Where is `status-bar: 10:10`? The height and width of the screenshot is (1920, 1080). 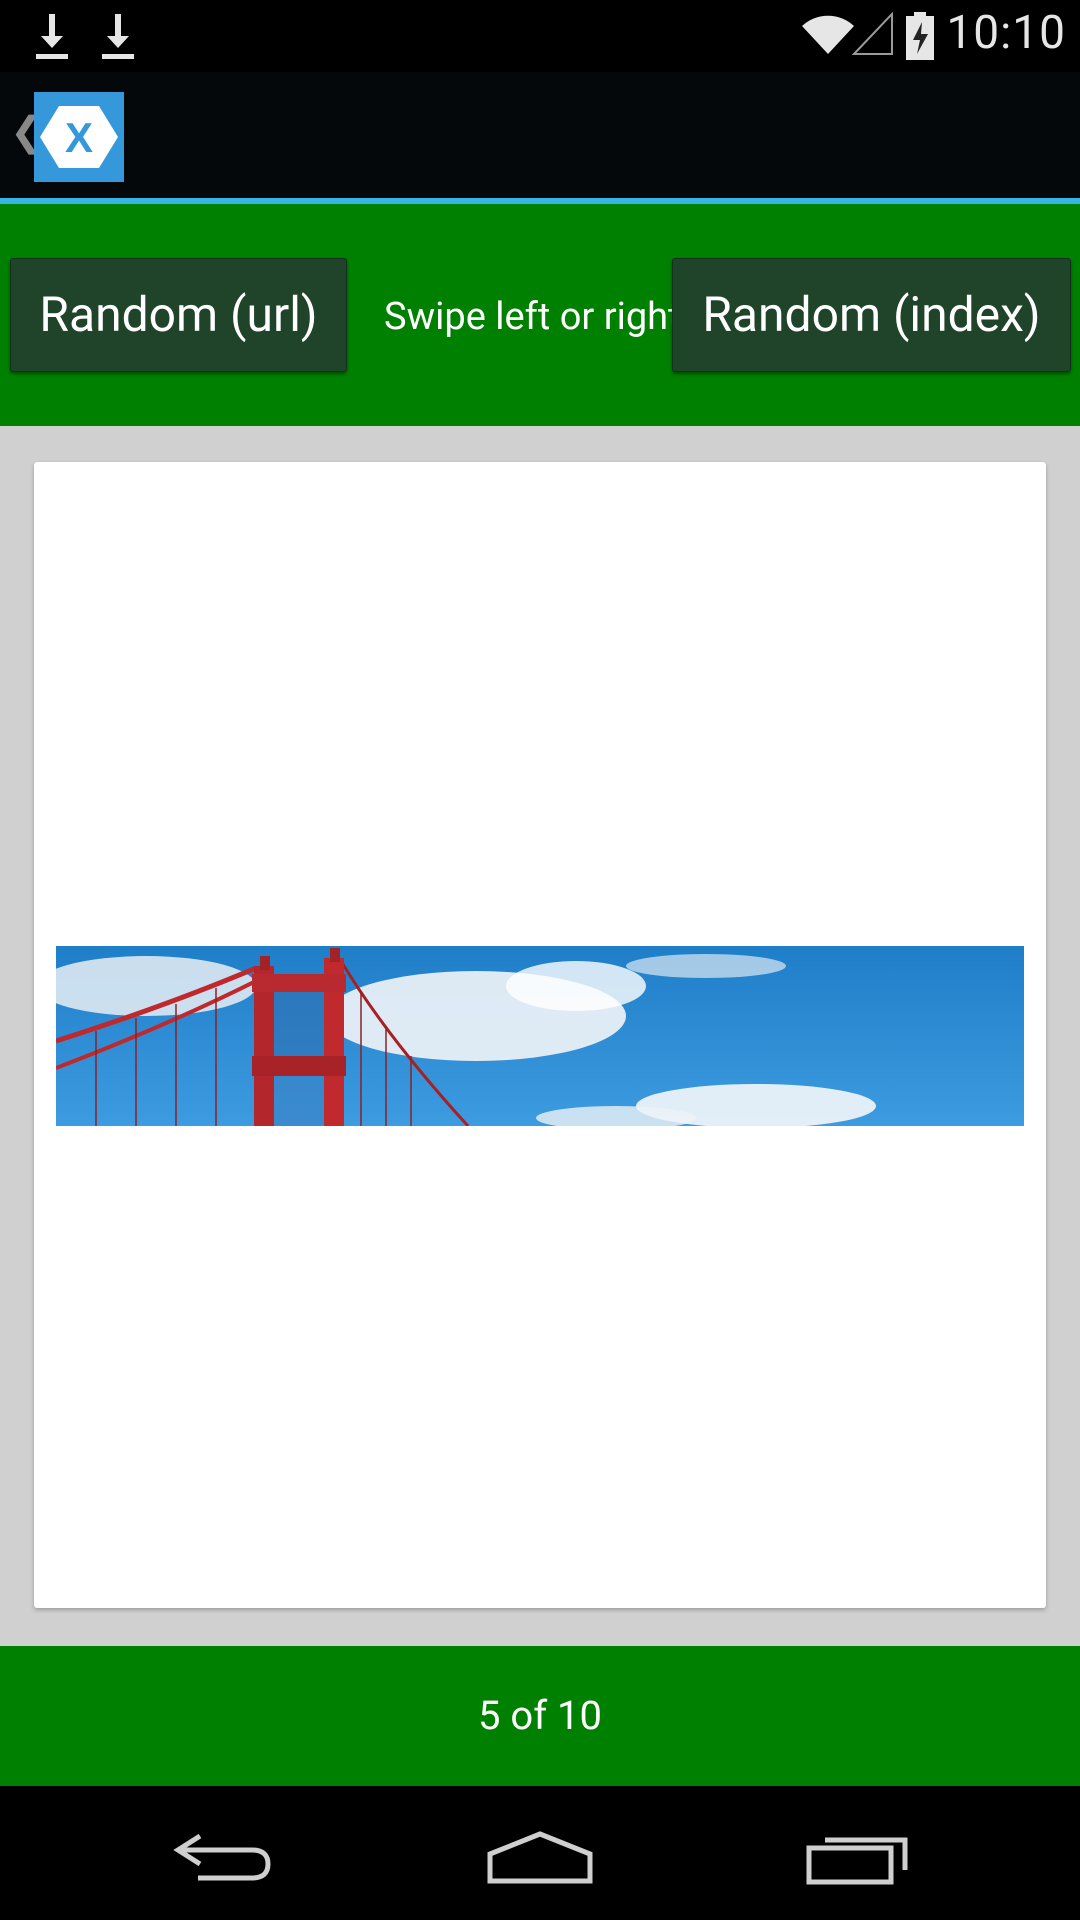 status-bar: 10:10 is located at coordinates (540, 36).